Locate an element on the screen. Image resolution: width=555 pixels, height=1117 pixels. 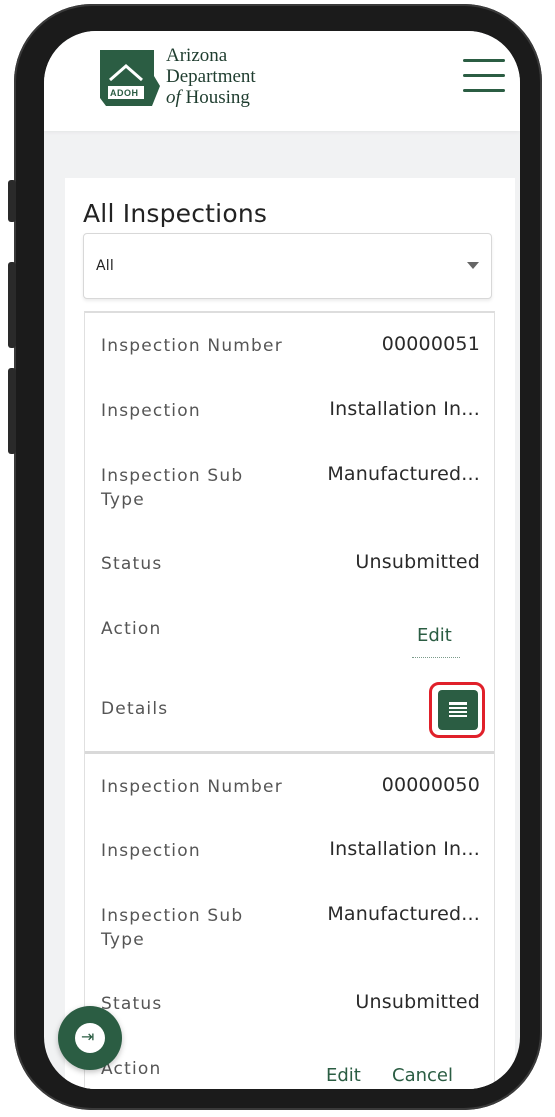
field-label: Details is located at coordinates (135, 709).